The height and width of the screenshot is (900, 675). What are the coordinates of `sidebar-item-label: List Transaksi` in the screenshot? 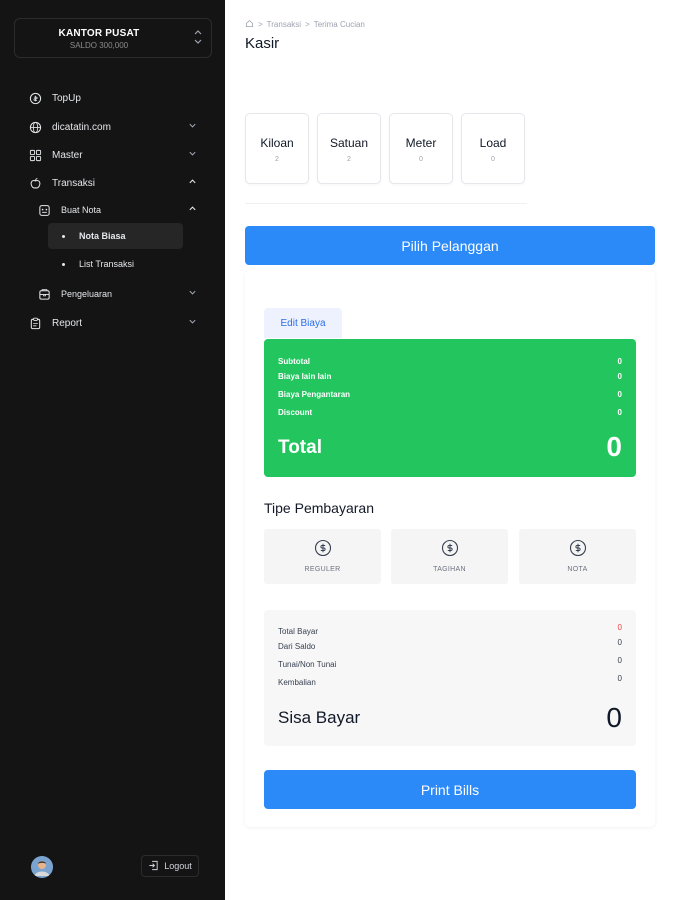 It's located at (107, 264).